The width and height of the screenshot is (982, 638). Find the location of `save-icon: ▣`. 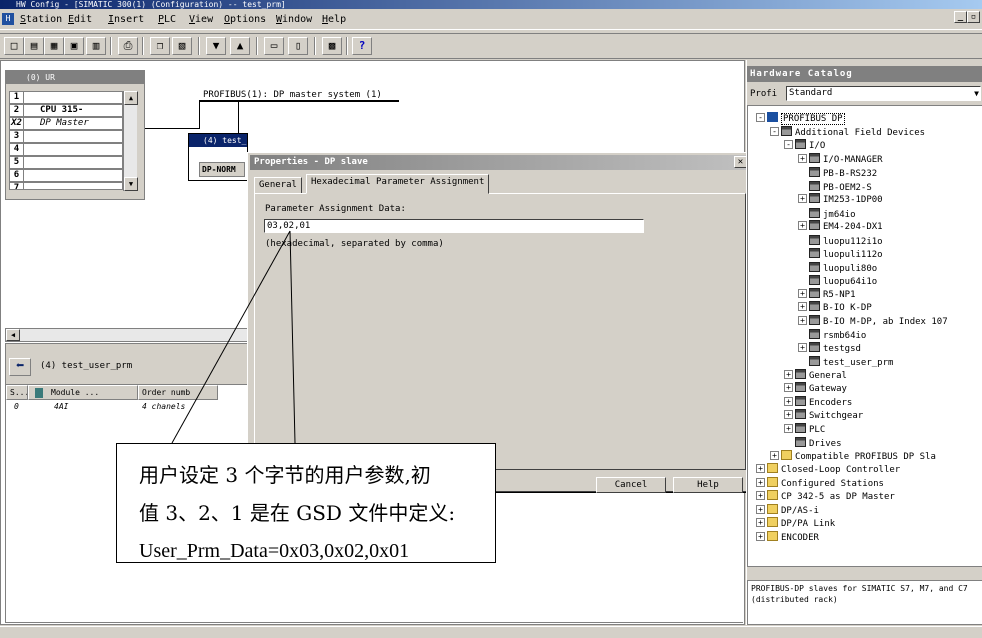

save-icon: ▣ is located at coordinates (74, 46).